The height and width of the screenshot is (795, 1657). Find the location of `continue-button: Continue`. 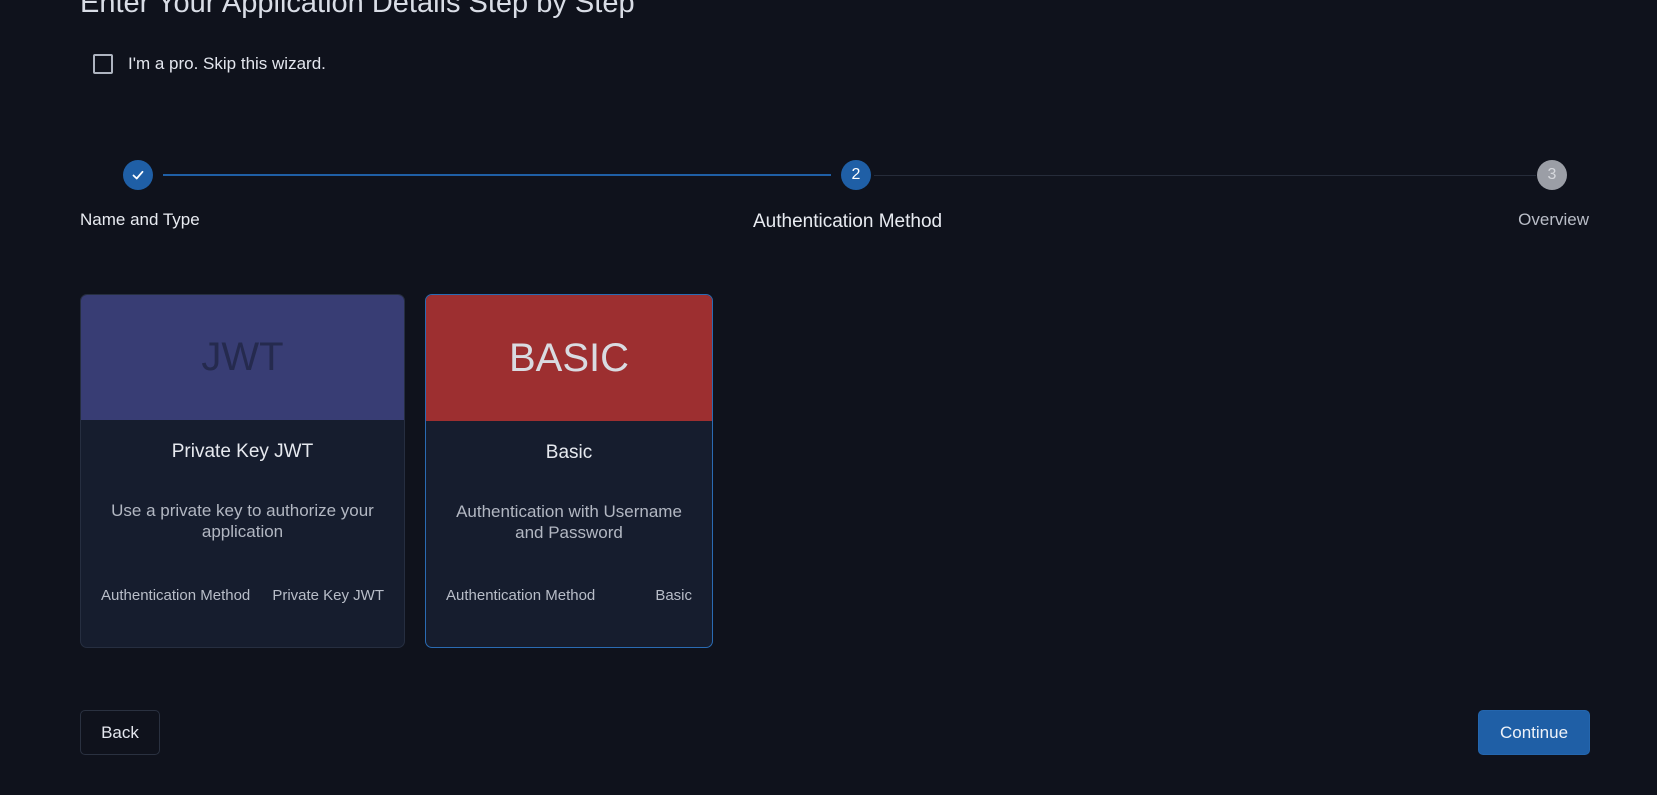

continue-button: Continue is located at coordinates (1534, 732).